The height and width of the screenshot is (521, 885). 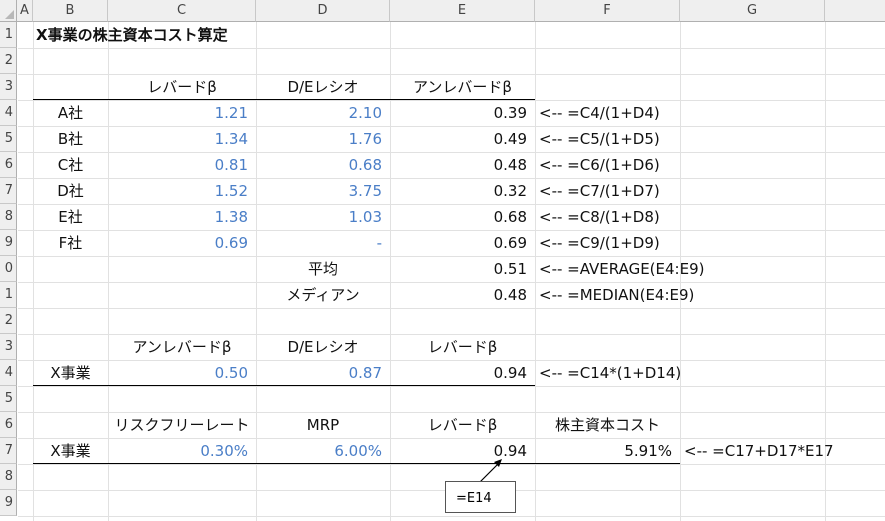 I want to click on x-de-ratio-cell: 0.87, so click(x=323, y=373).